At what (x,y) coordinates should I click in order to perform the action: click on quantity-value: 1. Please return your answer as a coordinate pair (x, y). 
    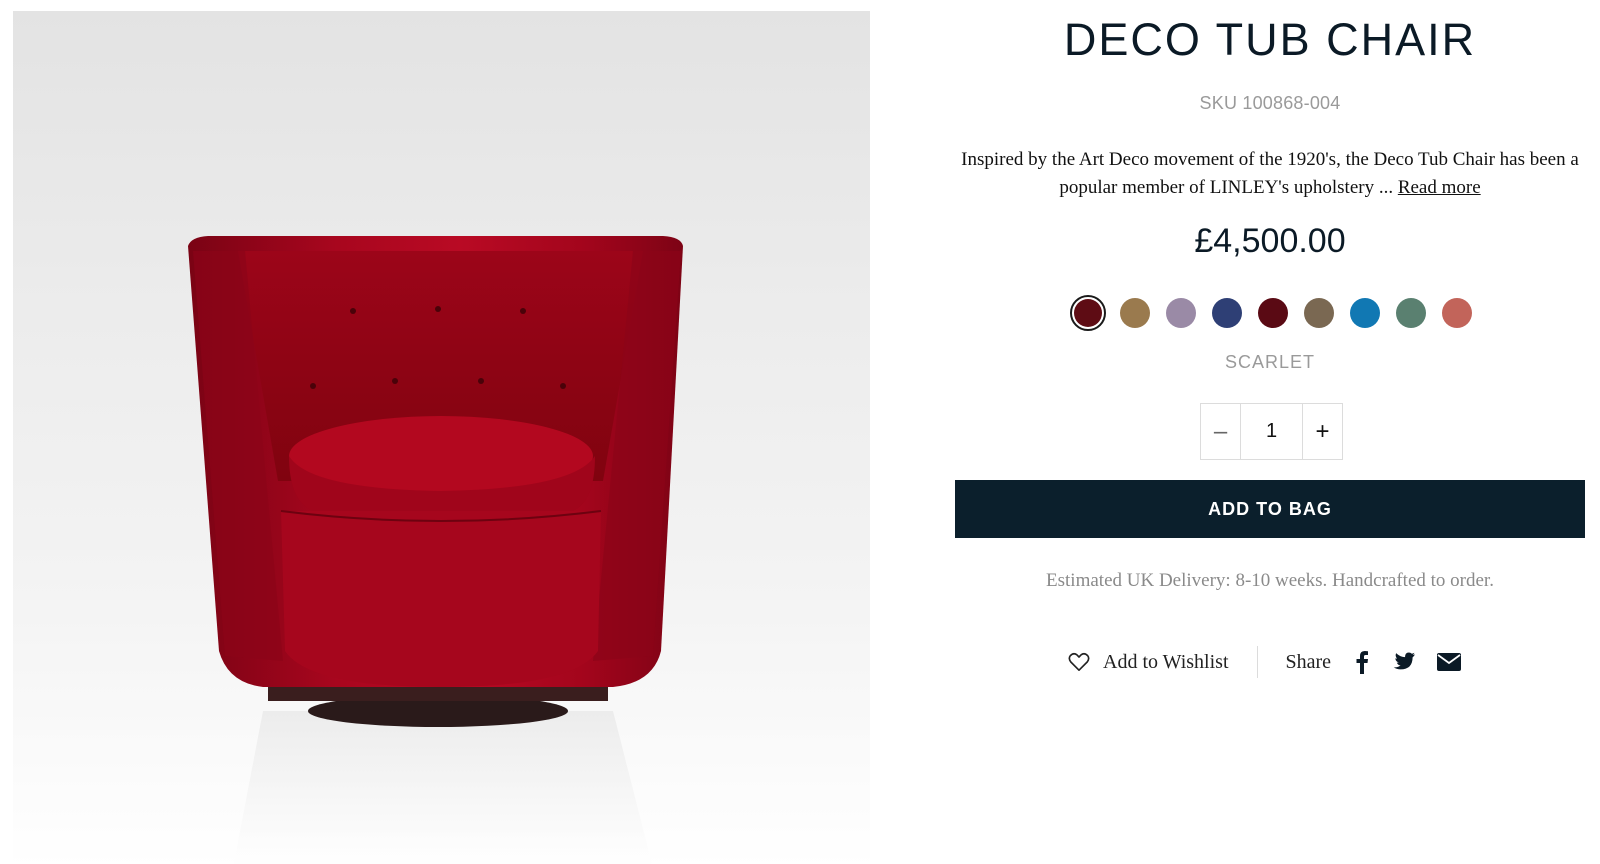
    Looking at the image, I should click on (1271, 431).